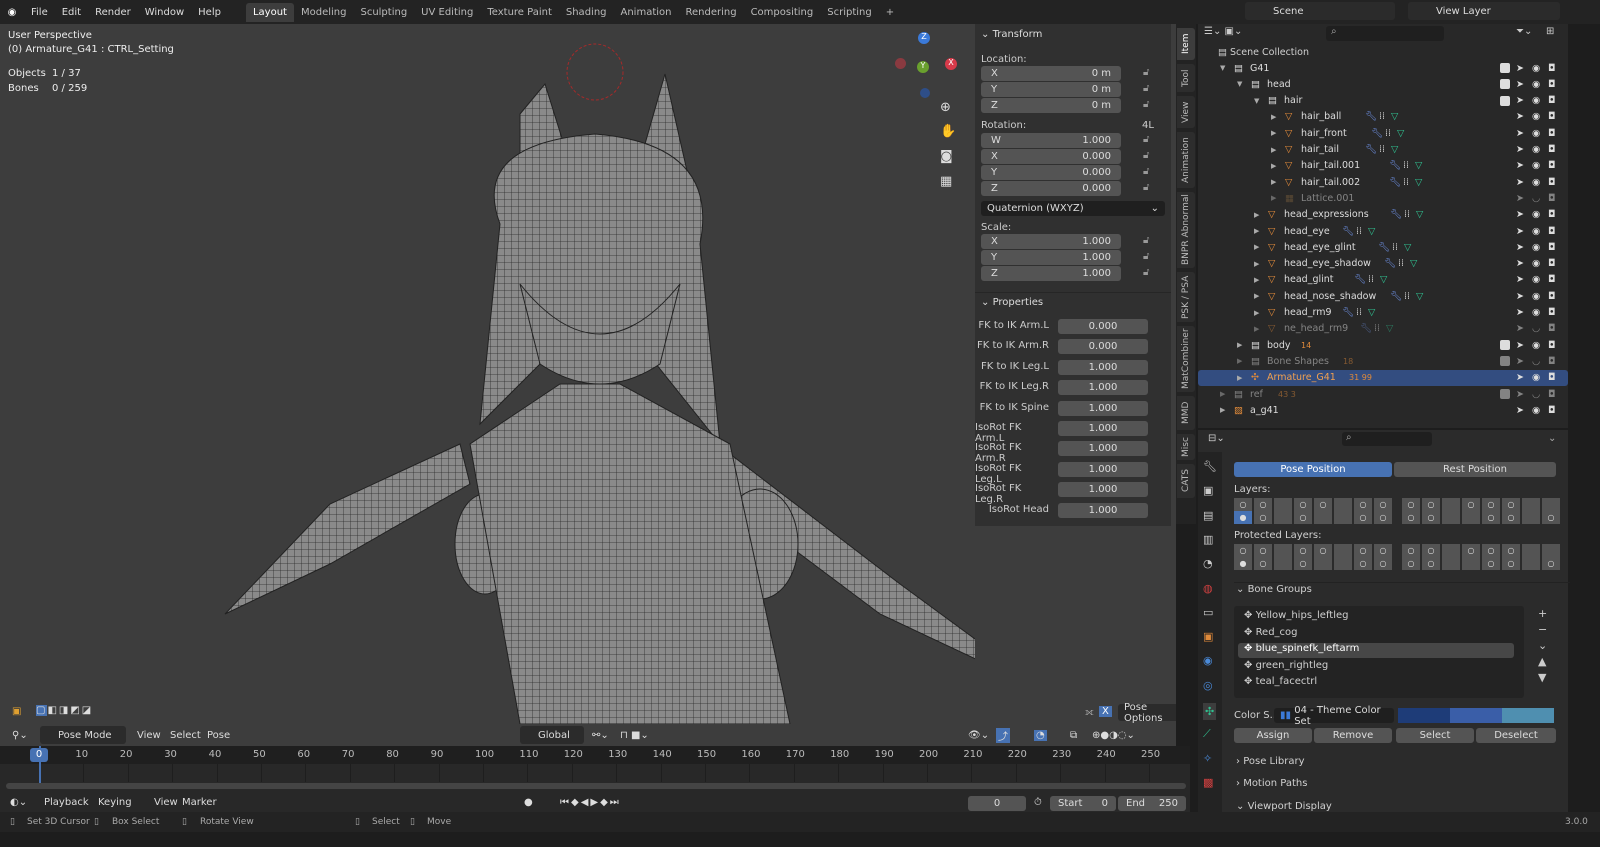  Describe the element at coordinates (595, 72) in the screenshot. I see `cog-bone-control` at that location.